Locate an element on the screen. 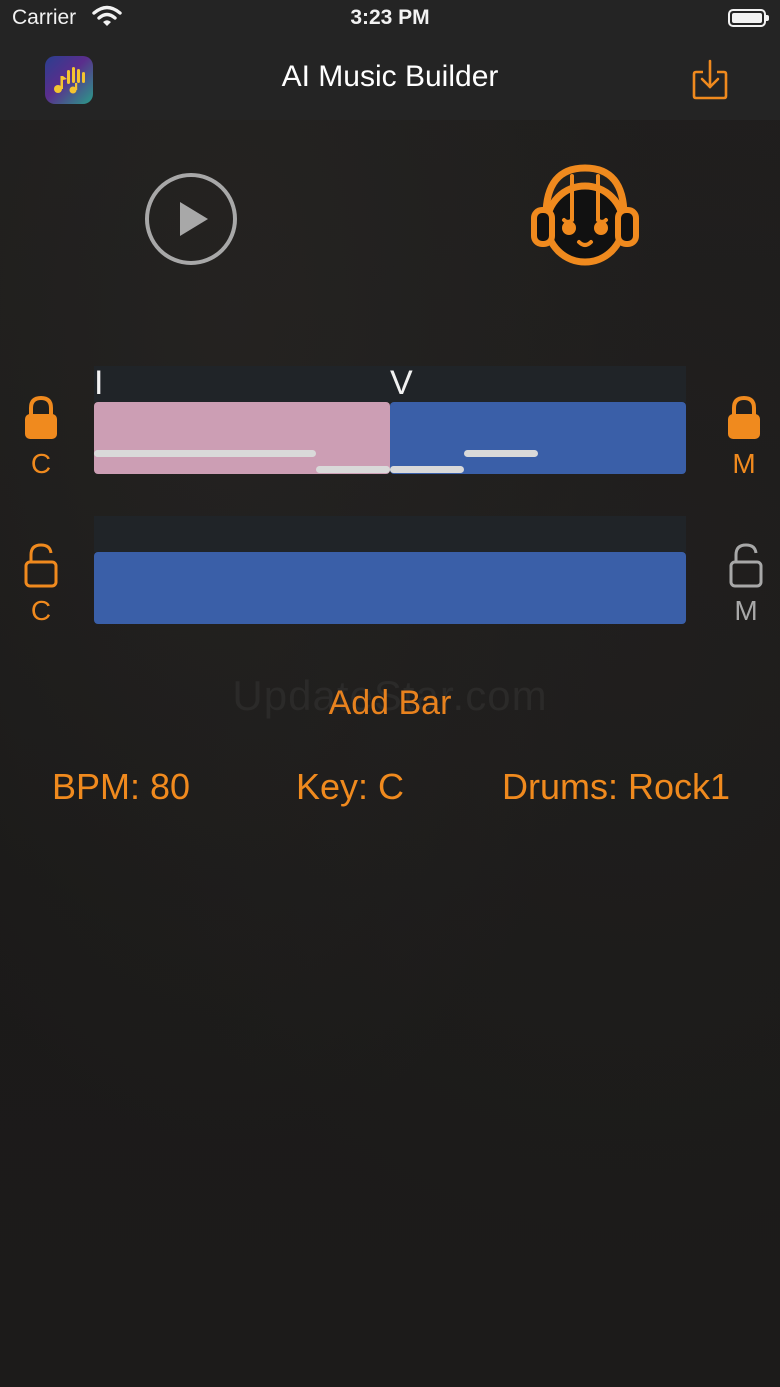  battery-icon is located at coordinates (748, 18).